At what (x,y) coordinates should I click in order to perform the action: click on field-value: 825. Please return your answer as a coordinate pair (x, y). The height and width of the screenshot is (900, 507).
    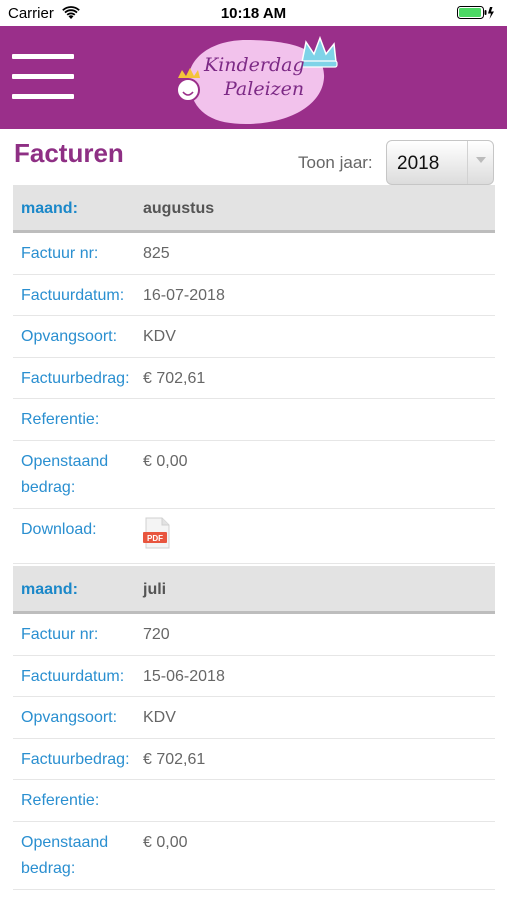
    Looking at the image, I should click on (156, 253).